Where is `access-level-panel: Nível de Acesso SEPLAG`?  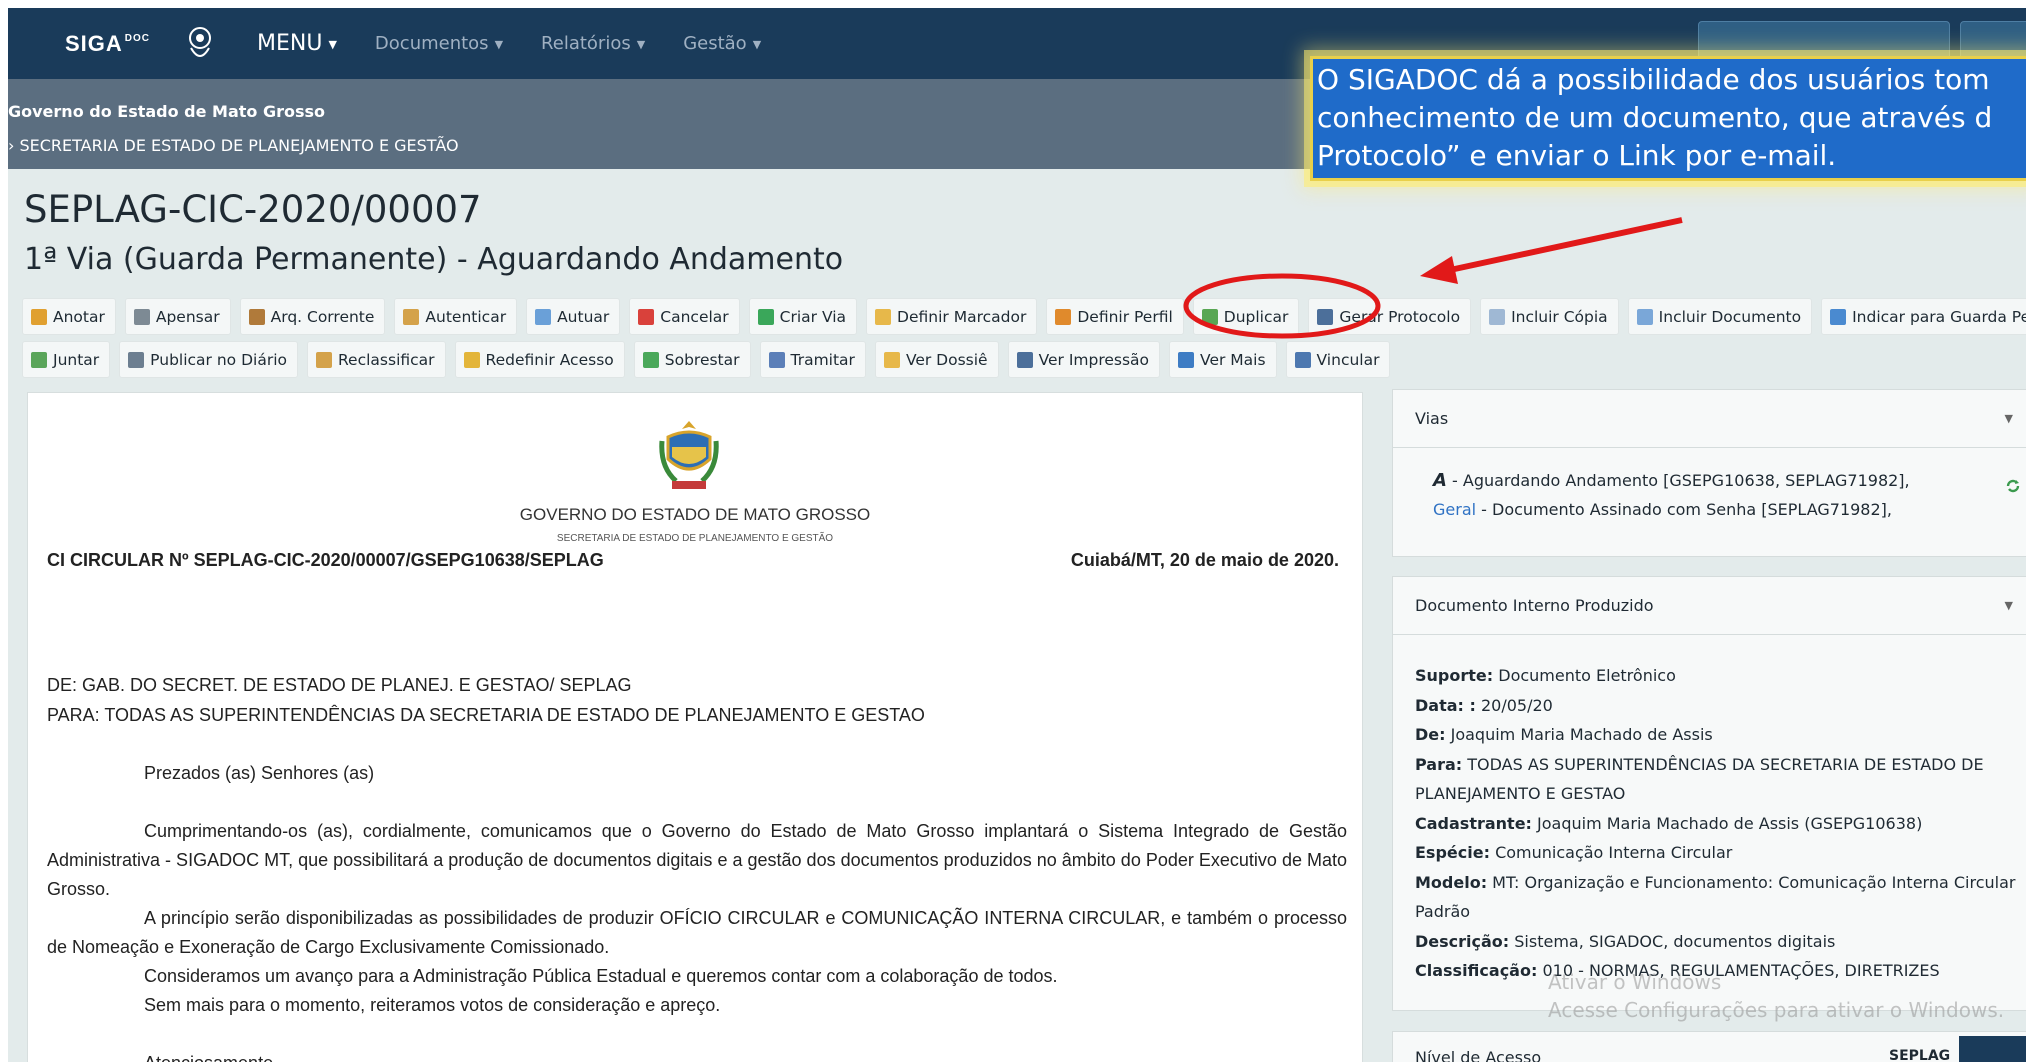
access-level-panel: Nível de Acesso SEPLAG is located at coordinates (1709, 1046).